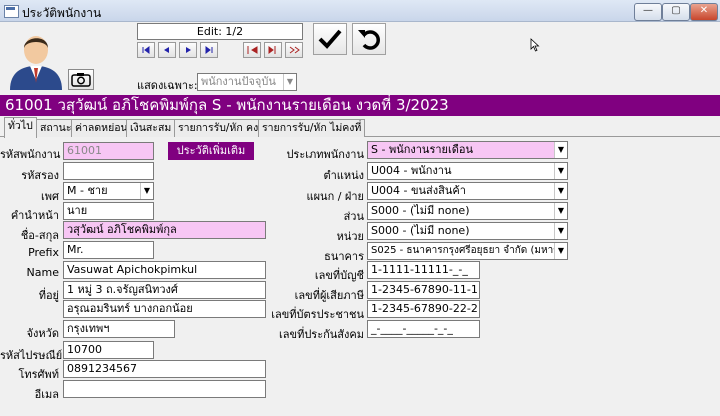 The image size is (720, 416). Describe the element at coordinates (108, 350) in the screenshot. I see `zip-field: 10700` at that location.